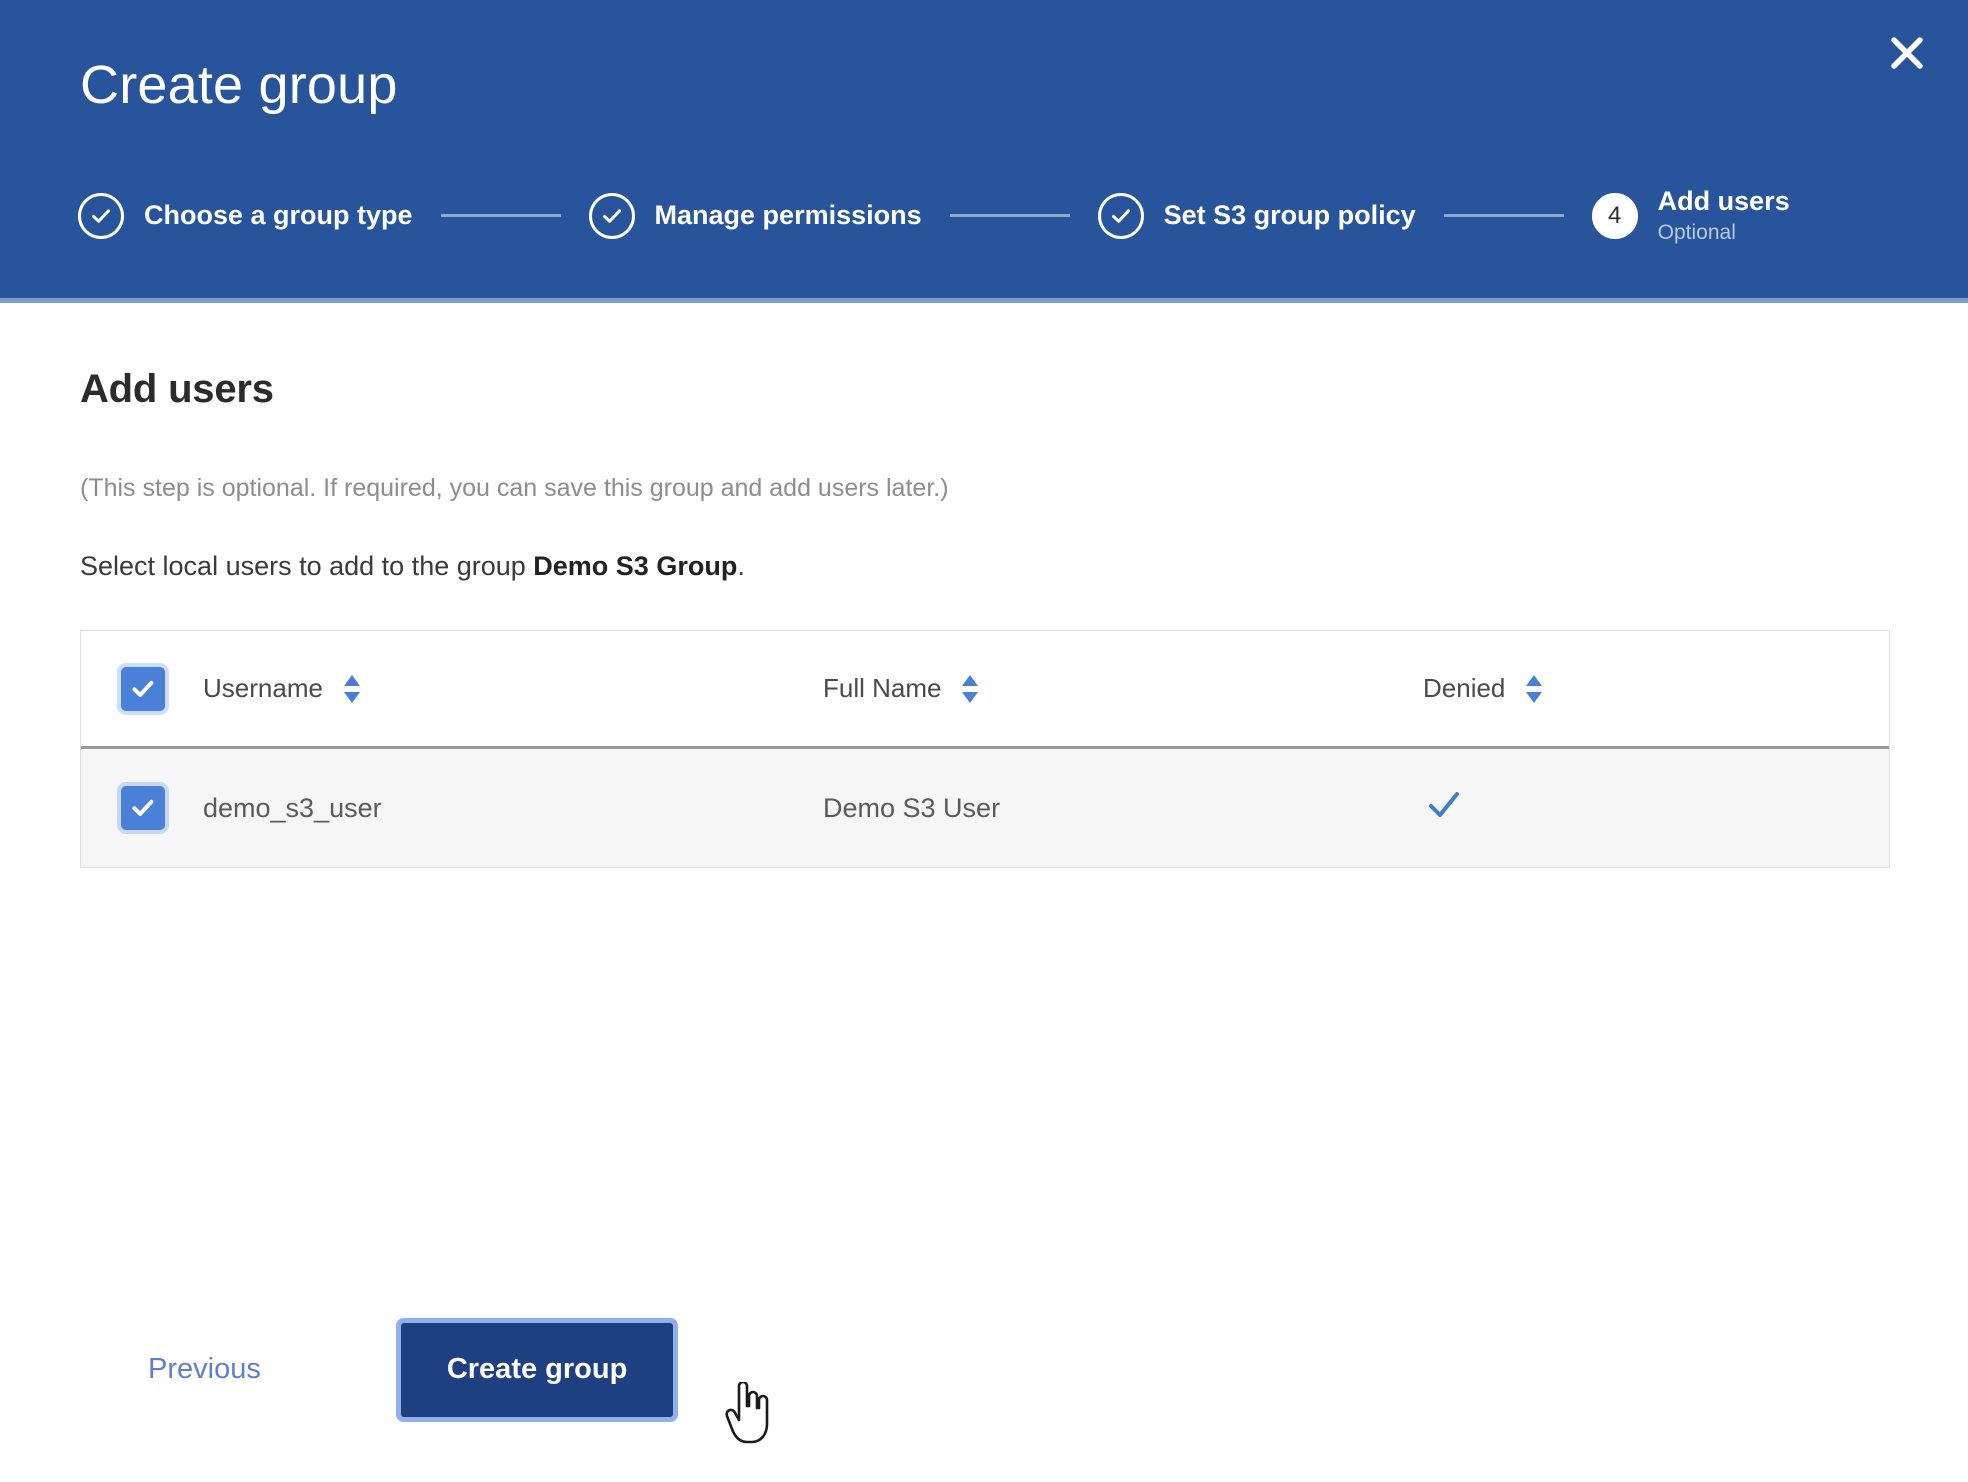 The height and width of the screenshot is (1482, 1968). I want to click on pointer-hand-icon, so click(747, 1412).